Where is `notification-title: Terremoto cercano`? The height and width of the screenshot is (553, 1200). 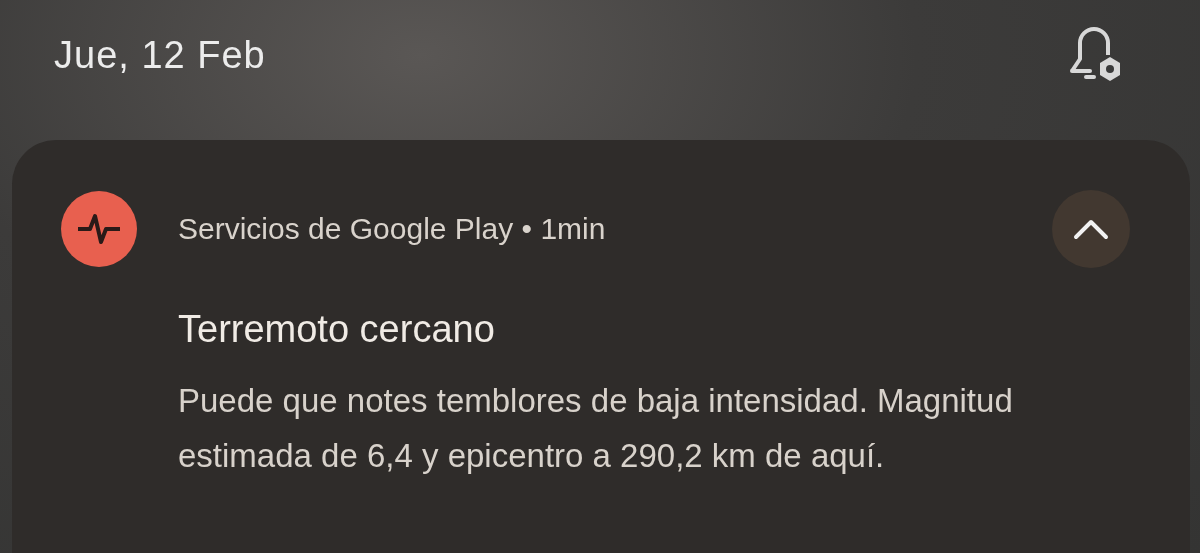
notification-title: Terremoto cercano is located at coordinates (337, 329).